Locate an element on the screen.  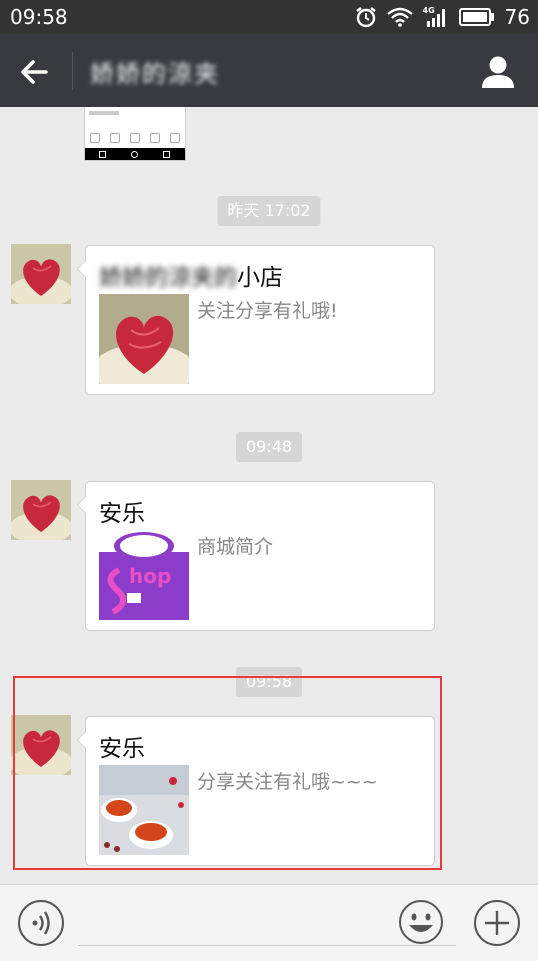
input-bar is located at coordinates (269, 922).